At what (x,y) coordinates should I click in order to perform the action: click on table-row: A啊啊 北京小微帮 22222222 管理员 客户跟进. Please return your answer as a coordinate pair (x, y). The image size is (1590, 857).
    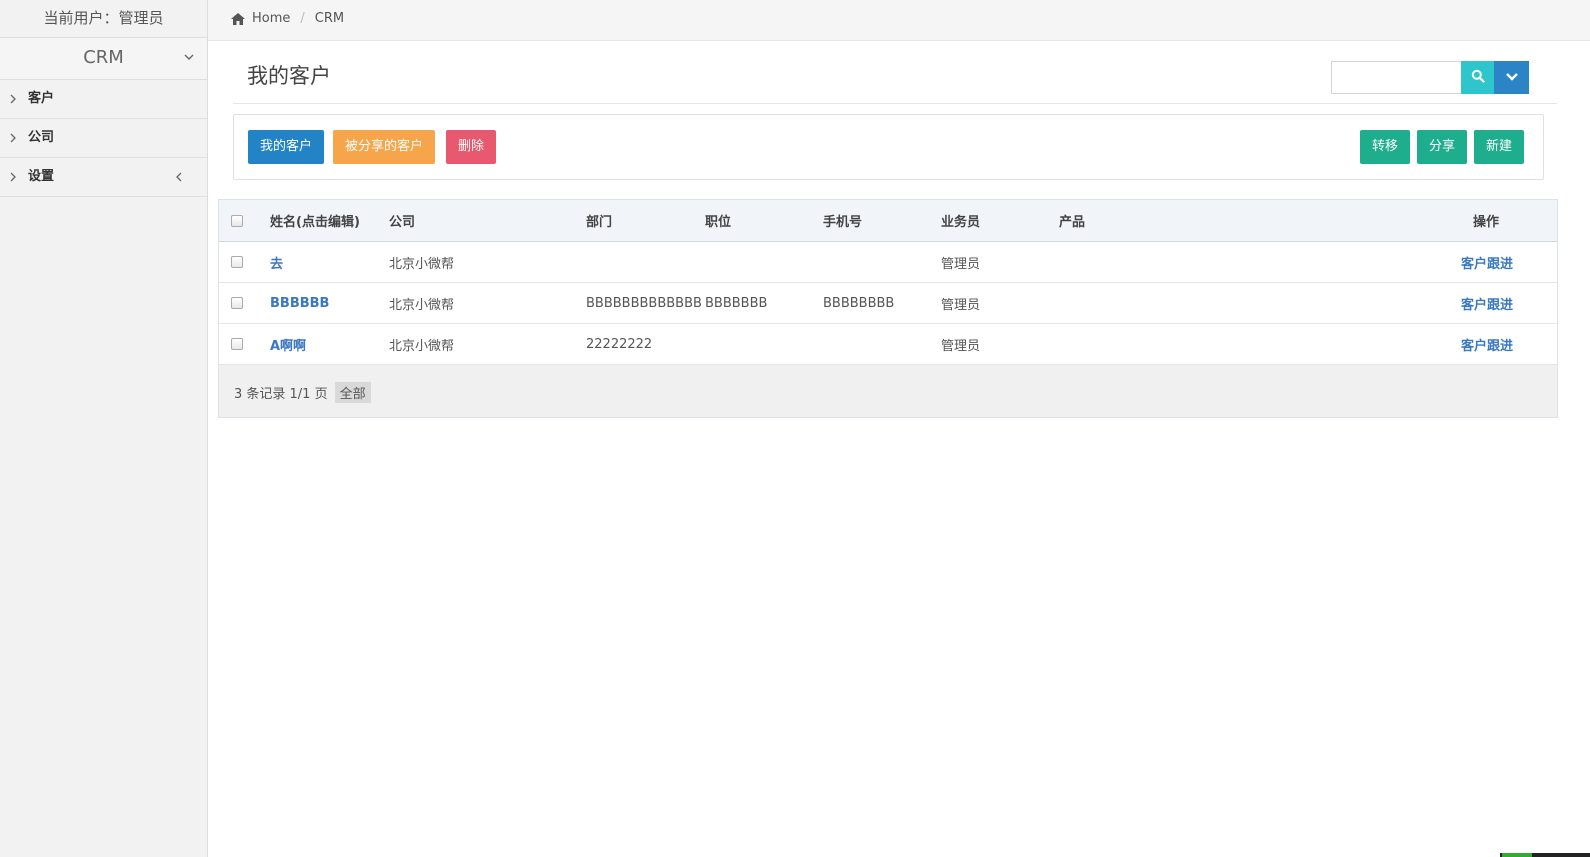
    Looking at the image, I should click on (888, 344).